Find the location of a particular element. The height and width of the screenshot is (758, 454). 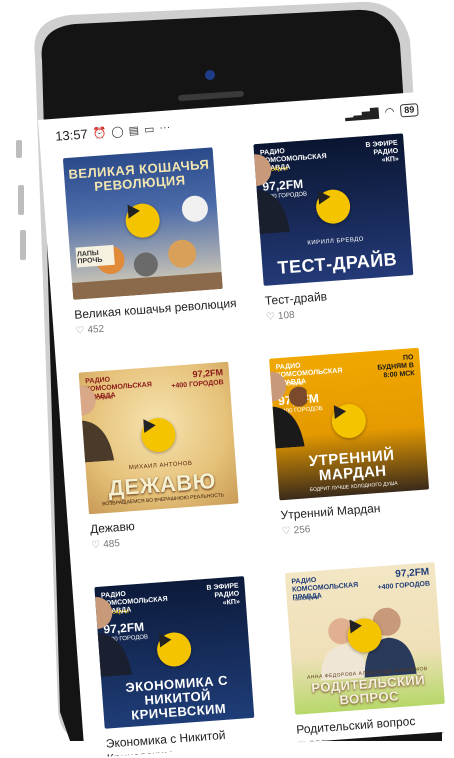

likes-value: 108 is located at coordinates (286, 315).